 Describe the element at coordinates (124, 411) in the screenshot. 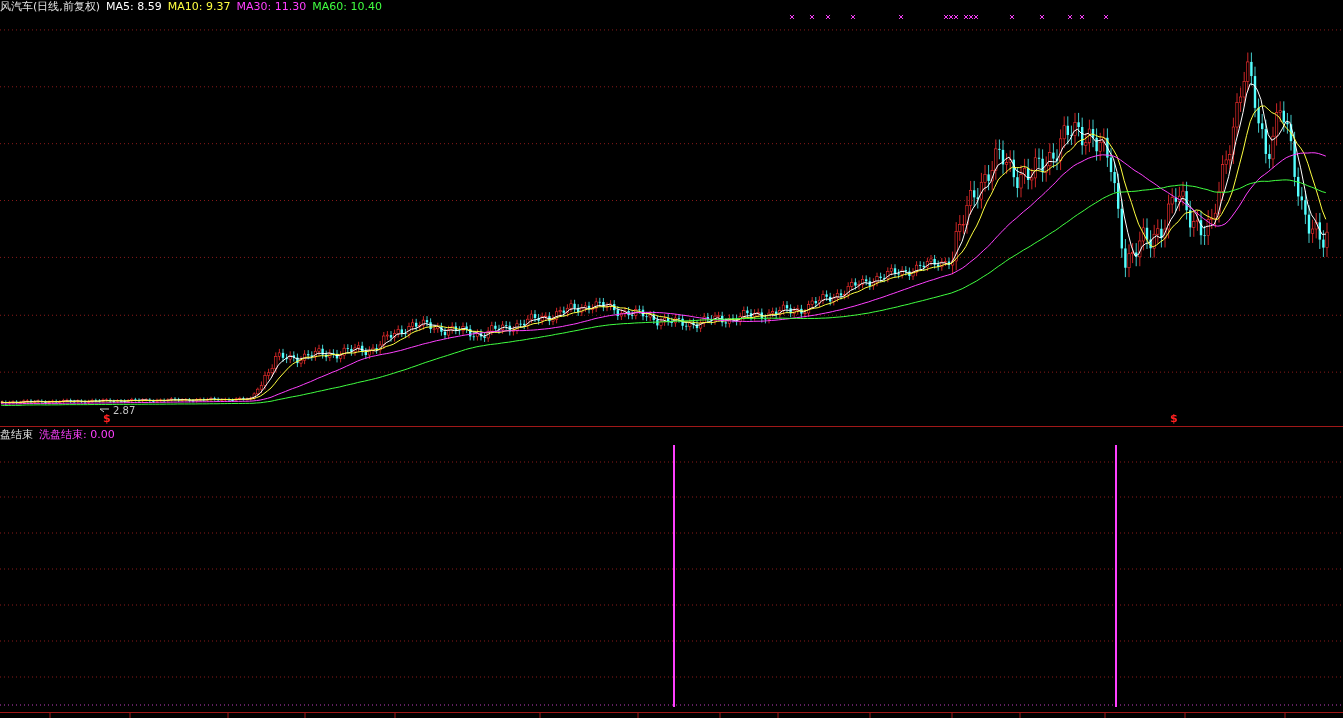

I see `low-price-label: 2.87` at that location.